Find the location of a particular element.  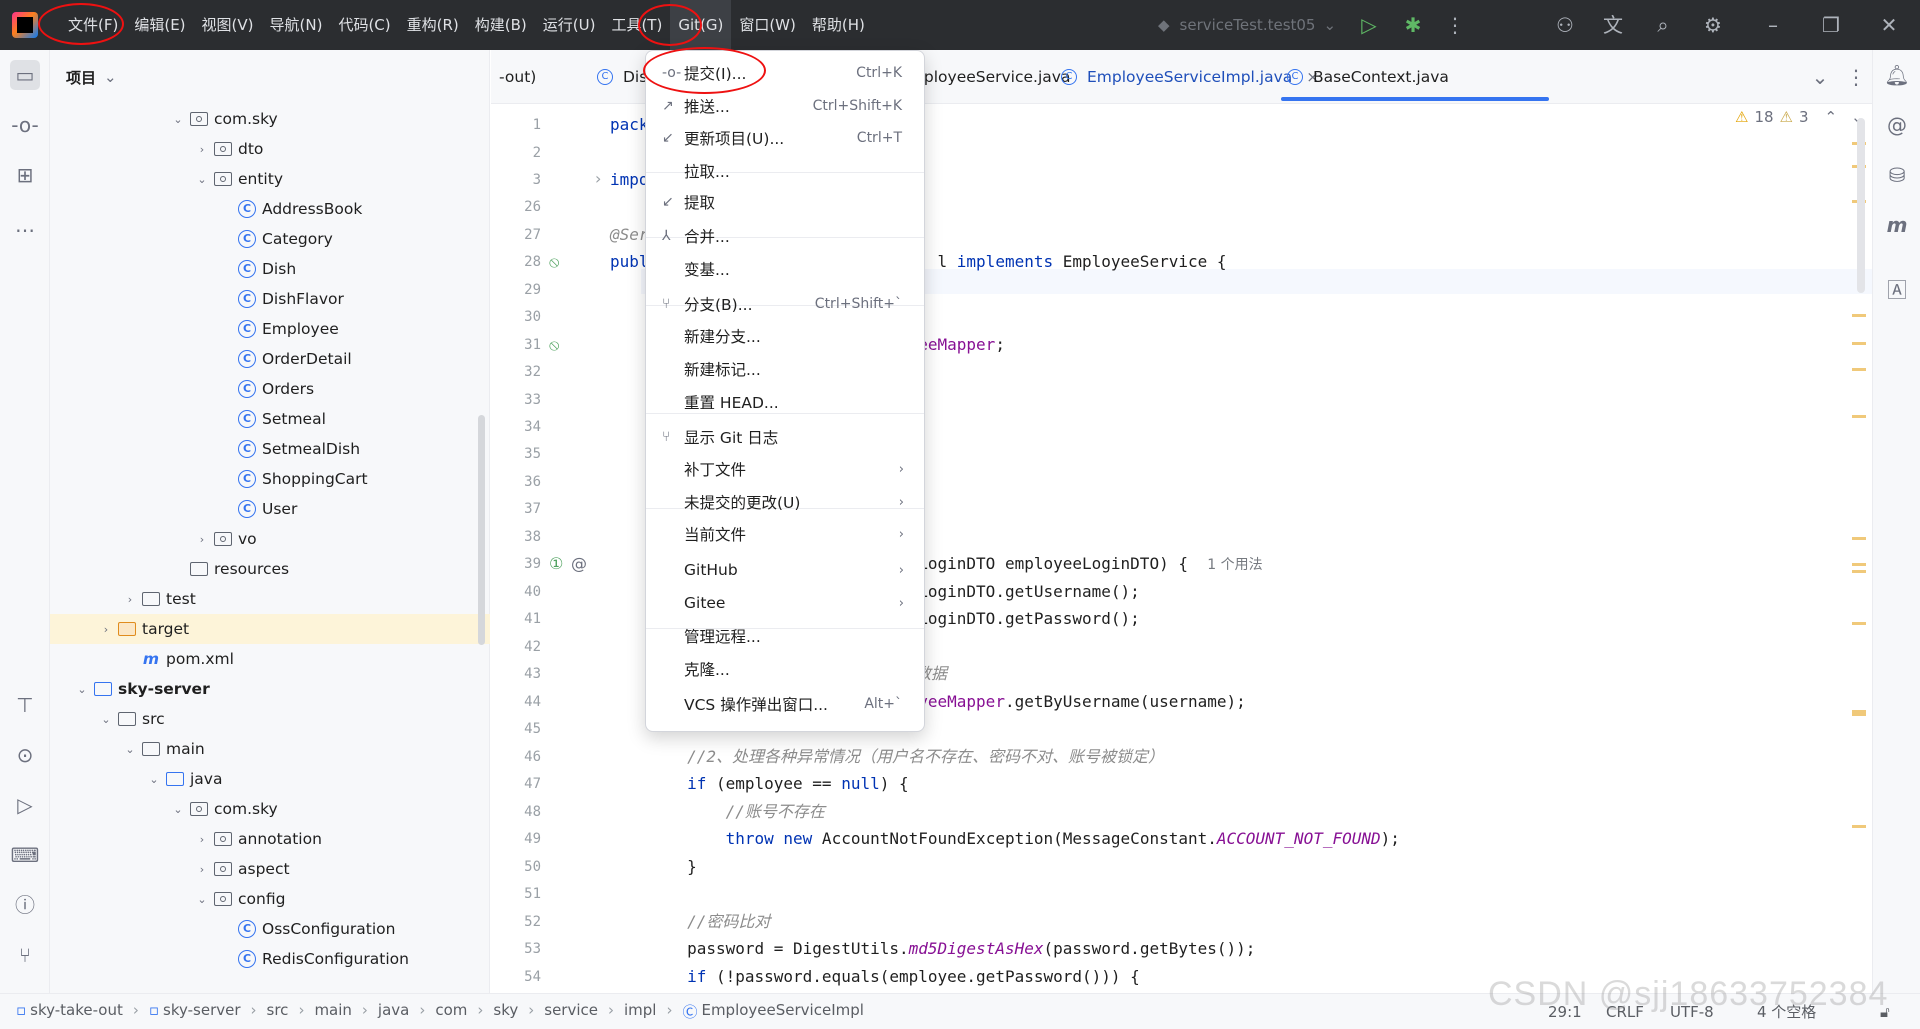

breadcrumb-item: impl is located at coordinates (640, 1011).